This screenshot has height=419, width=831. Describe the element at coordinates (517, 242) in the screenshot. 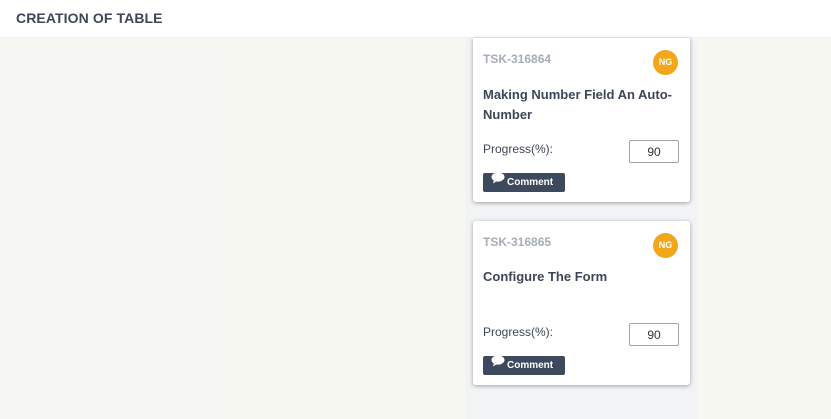

I see `task-id: TSK-316865` at that location.